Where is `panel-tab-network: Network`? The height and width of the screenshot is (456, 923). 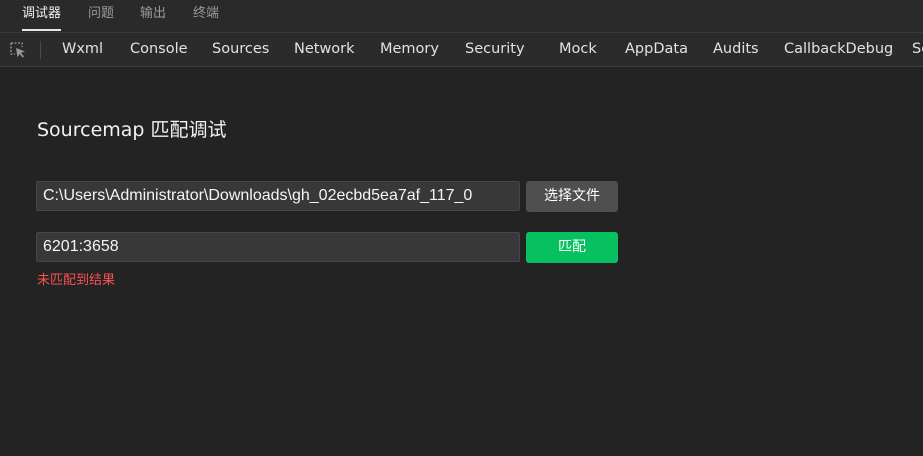 panel-tab-network: Network is located at coordinates (324, 49).